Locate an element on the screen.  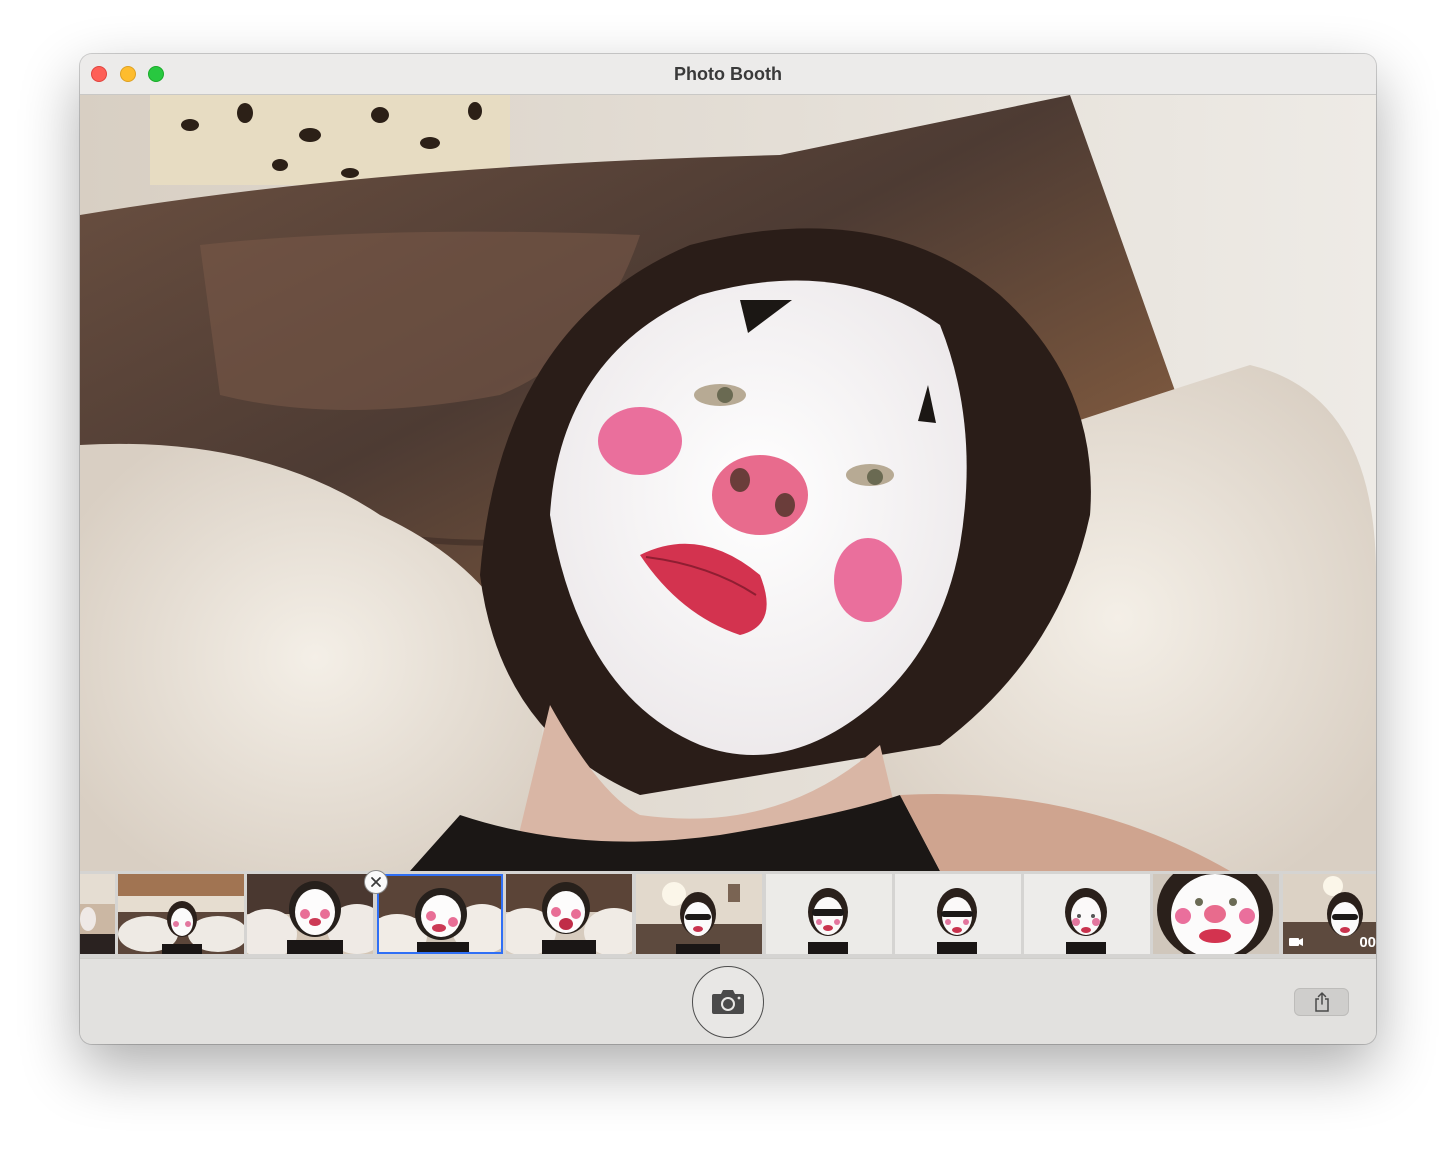
take-photo-button is located at coordinates (728, 1002).